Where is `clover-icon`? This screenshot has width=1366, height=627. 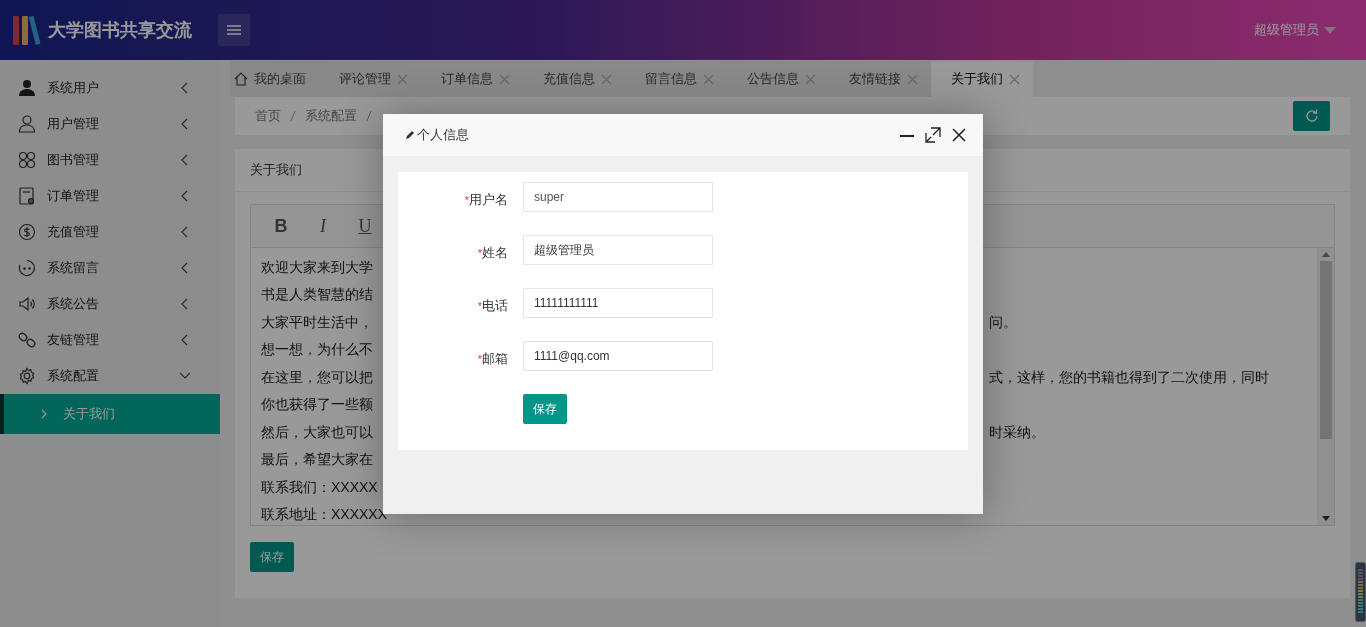 clover-icon is located at coordinates (27, 160).